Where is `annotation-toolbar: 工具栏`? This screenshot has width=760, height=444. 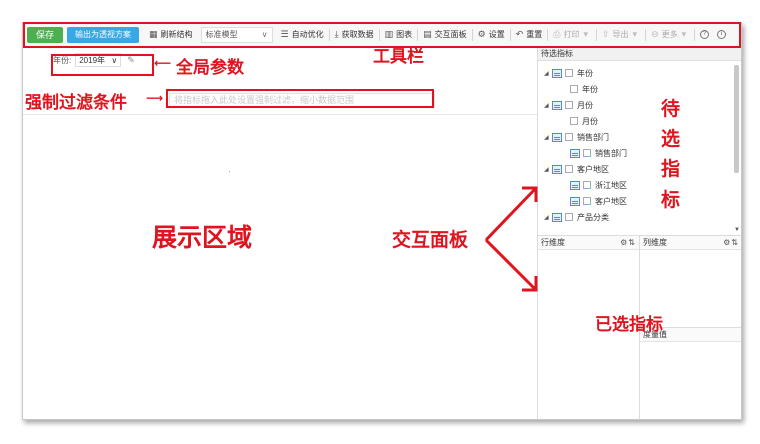 annotation-toolbar: 工具栏 is located at coordinates (398, 57).